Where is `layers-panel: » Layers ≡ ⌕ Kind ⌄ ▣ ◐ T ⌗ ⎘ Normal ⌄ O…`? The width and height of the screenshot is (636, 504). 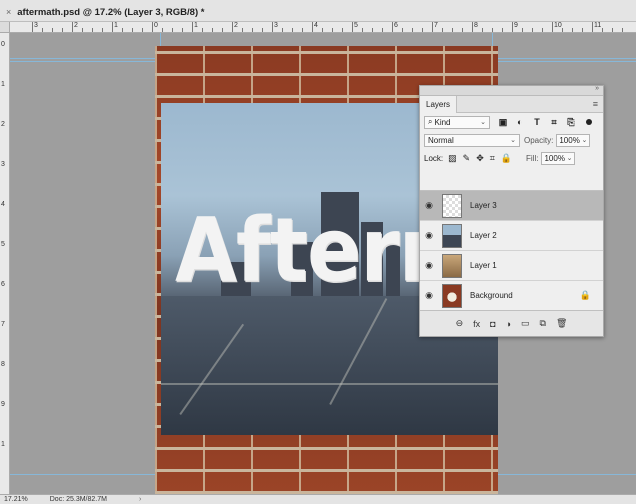
layers-panel: » Layers ≡ ⌕ Kind ⌄ ▣ ◐ T ⌗ ⎘ Normal ⌄ O… is located at coordinates (511, 211).